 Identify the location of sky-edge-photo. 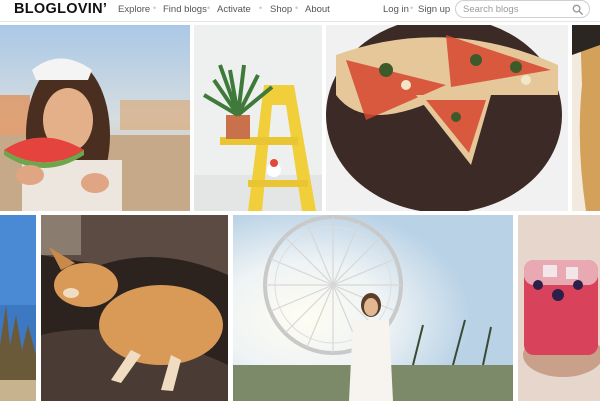
(18, 308).